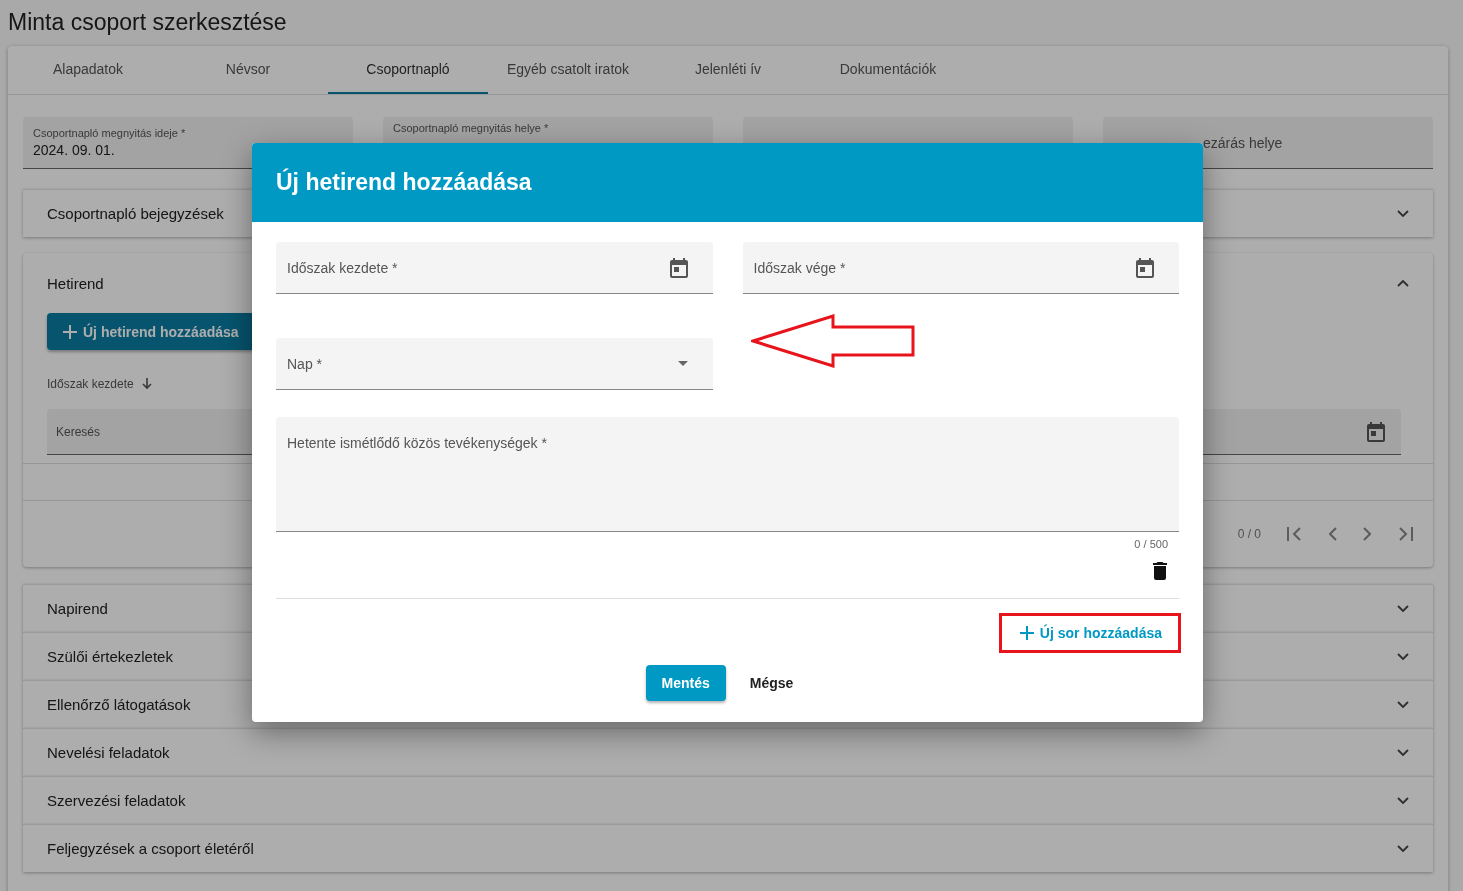 The image size is (1463, 891). What do you see at coordinates (494, 268) in the screenshot?
I see `date-field: Időszak kezdete *` at bounding box center [494, 268].